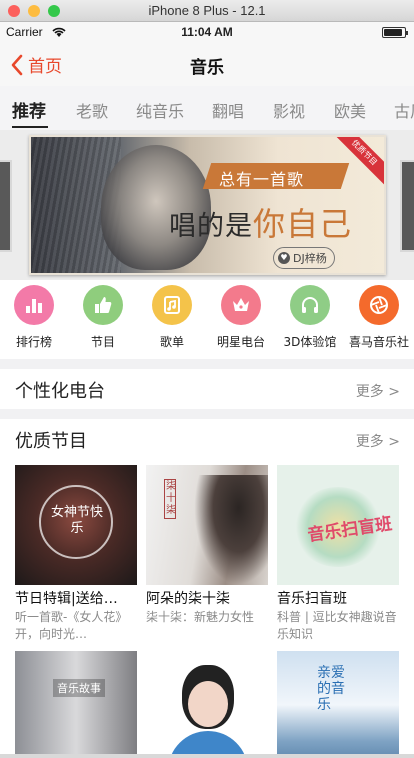  I want to click on quick-link-3d-hall: 3D体验馆, so click(310, 317).